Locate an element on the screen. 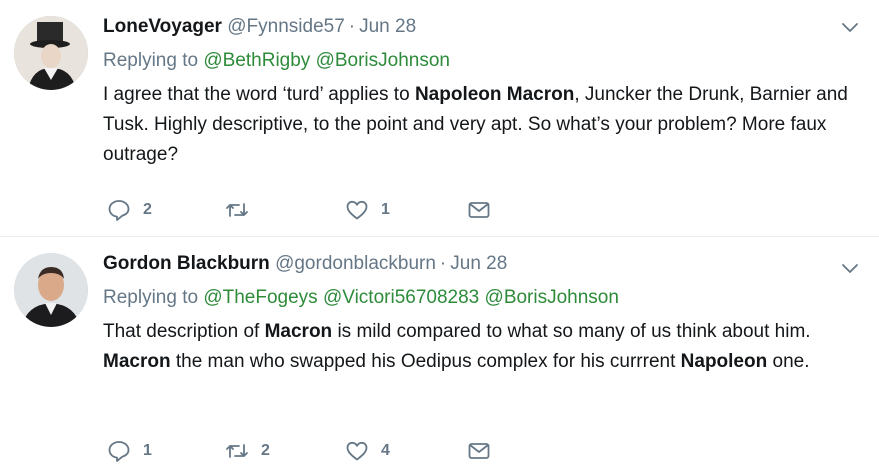  display-name: Gordon Blackburn is located at coordinates (186, 263).